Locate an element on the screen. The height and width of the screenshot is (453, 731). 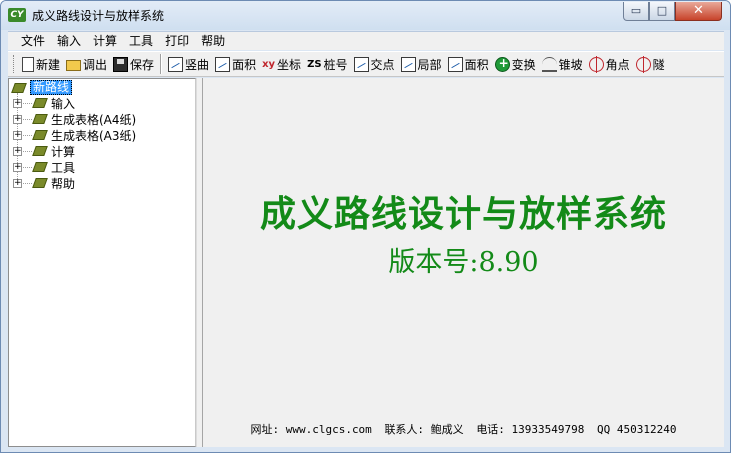
transform-button: 变换 is located at coordinates (515, 64).